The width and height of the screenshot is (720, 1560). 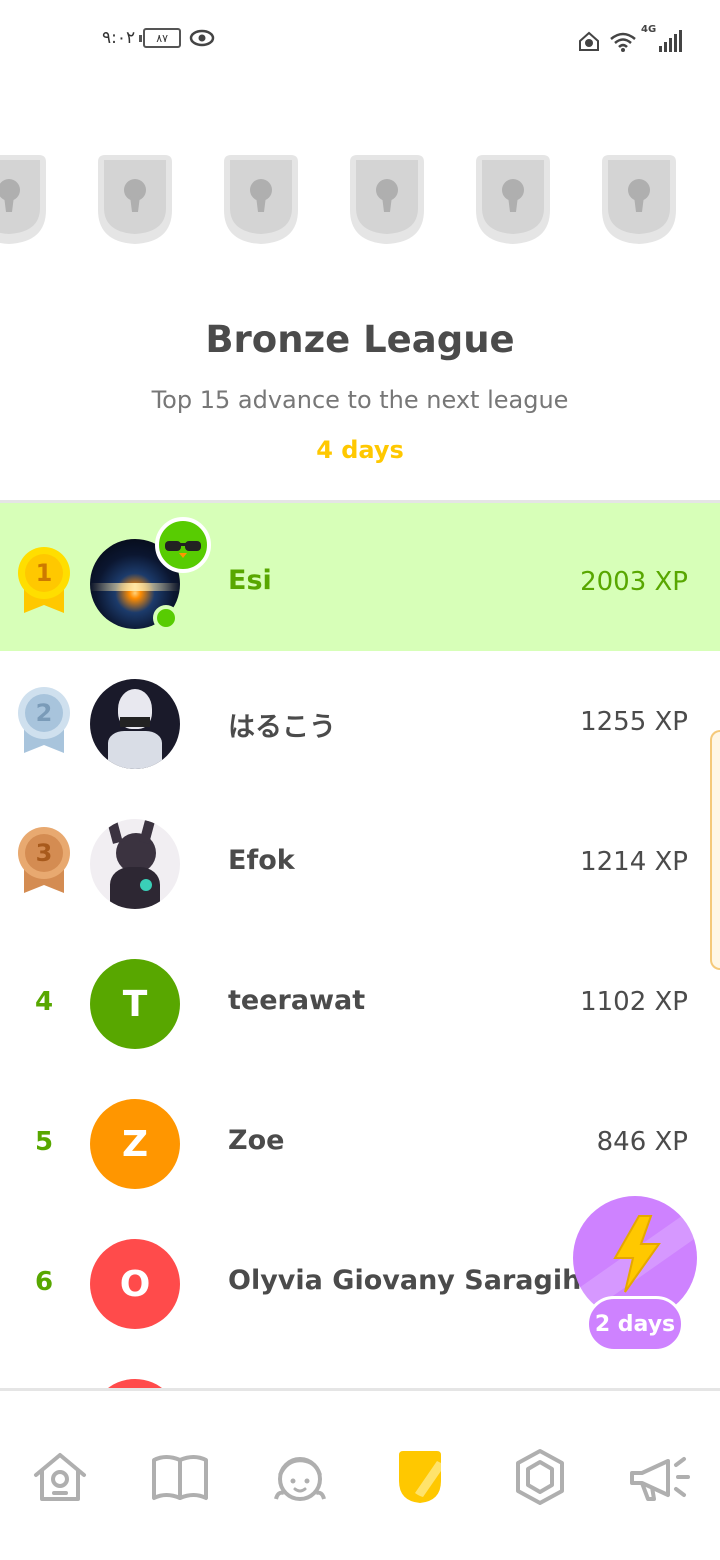 I want to click on boost-timer-badge: 2 days, so click(x=635, y=1324).